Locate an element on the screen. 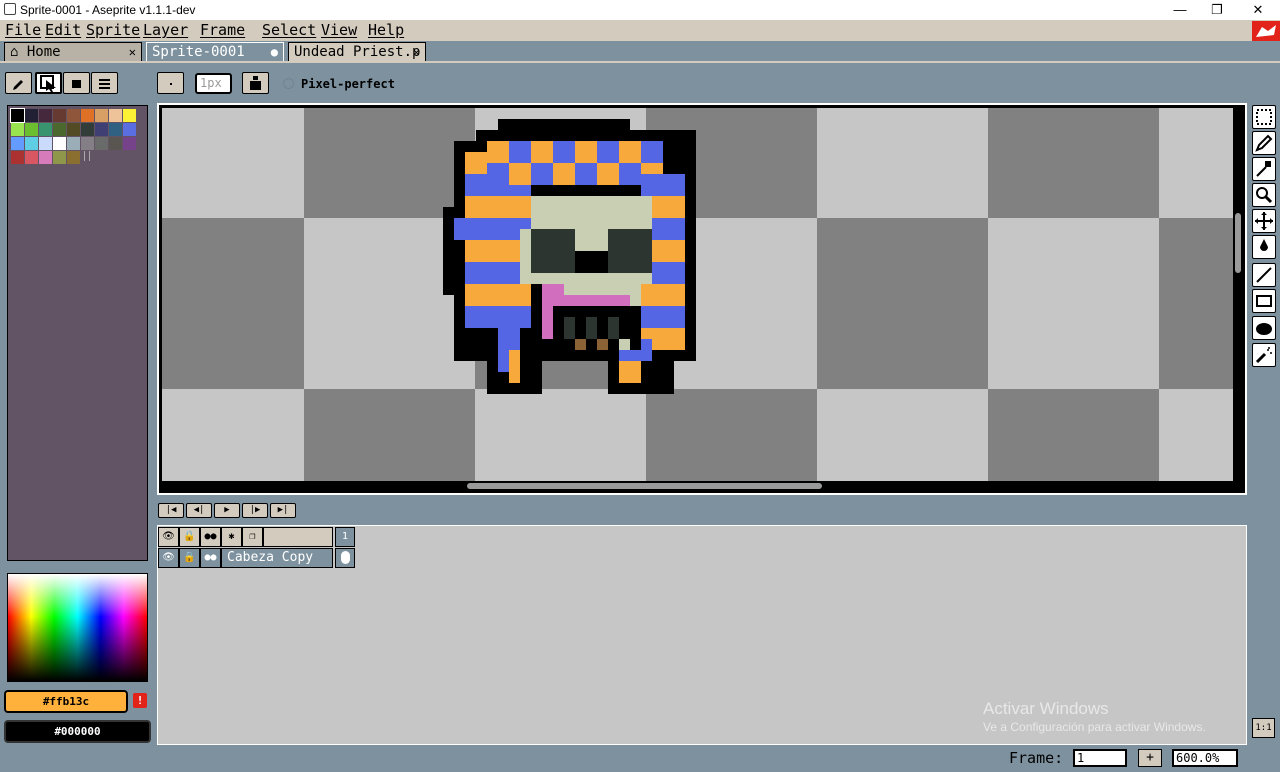 The width and height of the screenshot is (1280, 772). background-color-button: #000000 is located at coordinates (77, 731).